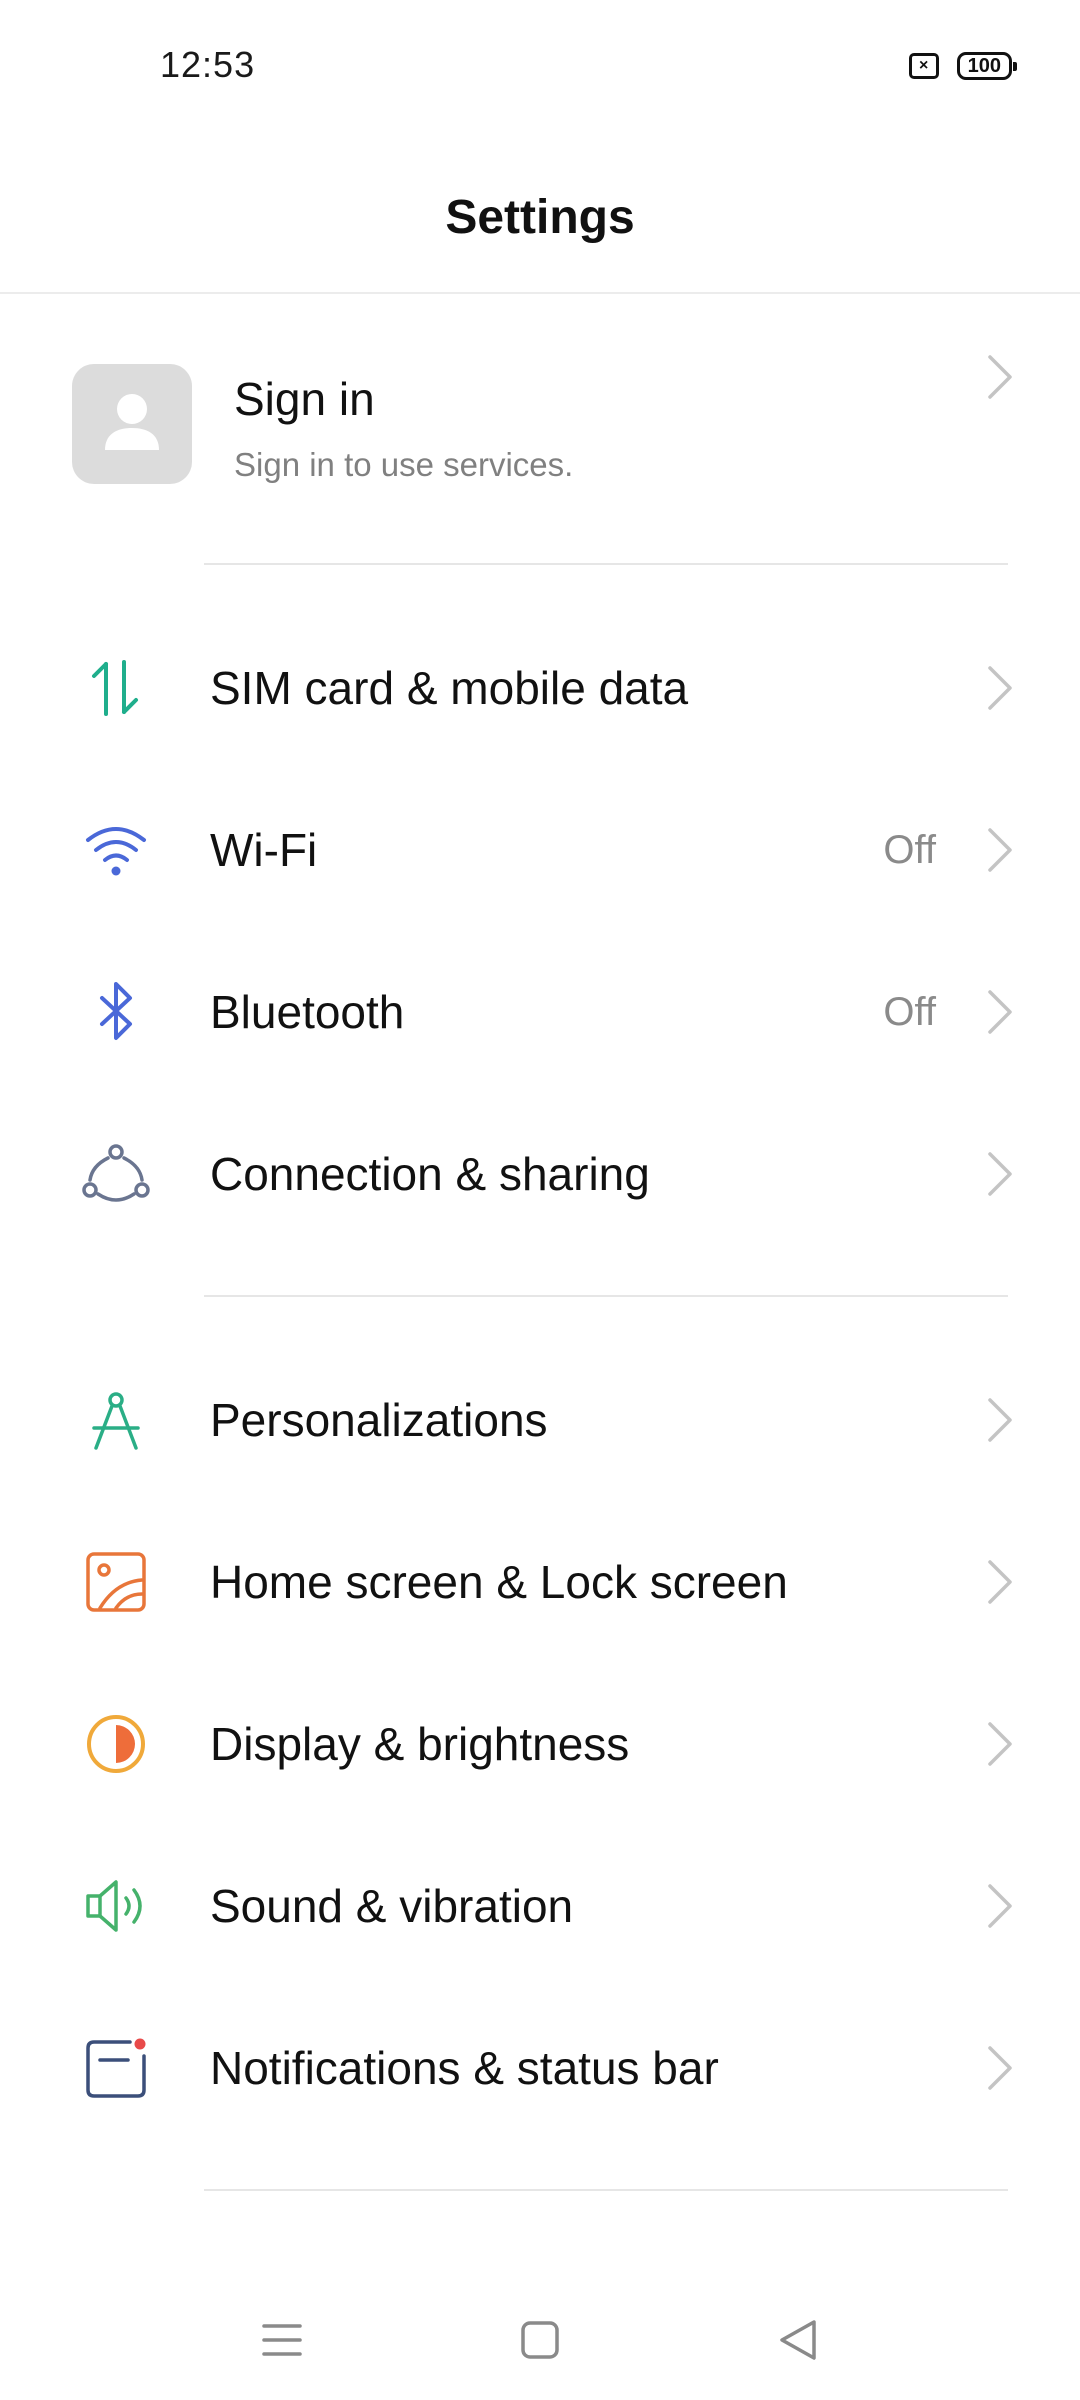  What do you see at coordinates (116, 1174) in the screenshot?
I see `connection-icon` at bounding box center [116, 1174].